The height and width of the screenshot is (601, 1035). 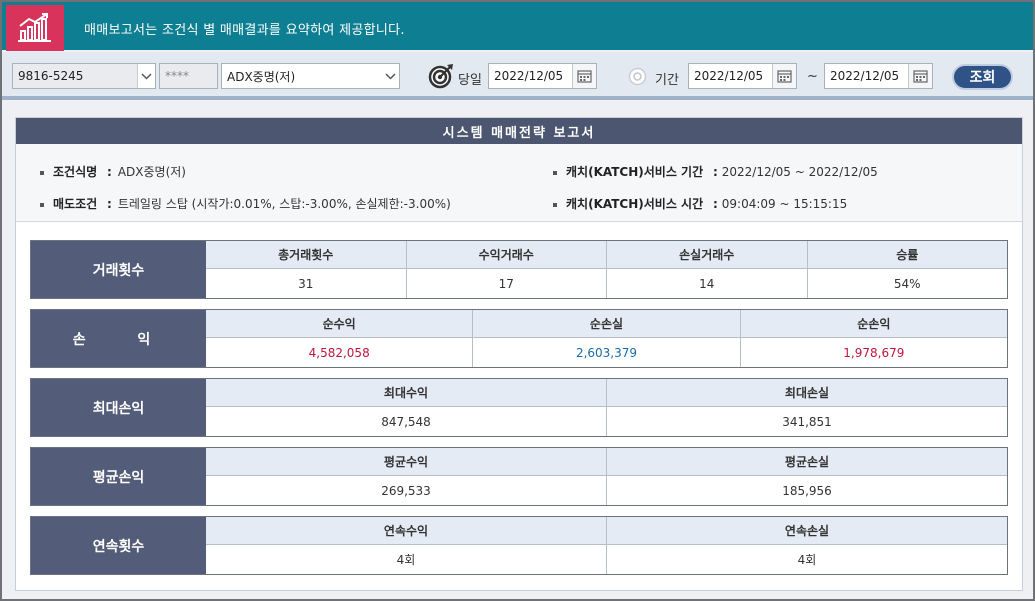 What do you see at coordinates (707, 283) in the screenshot?
I see `column-value: 14` at bounding box center [707, 283].